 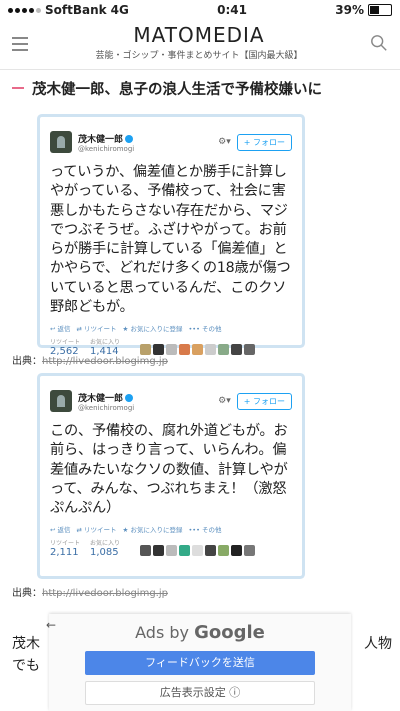 What do you see at coordinates (119, 10) in the screenshot?
I see `network-label: 4G` at bounding box center [119, 10].